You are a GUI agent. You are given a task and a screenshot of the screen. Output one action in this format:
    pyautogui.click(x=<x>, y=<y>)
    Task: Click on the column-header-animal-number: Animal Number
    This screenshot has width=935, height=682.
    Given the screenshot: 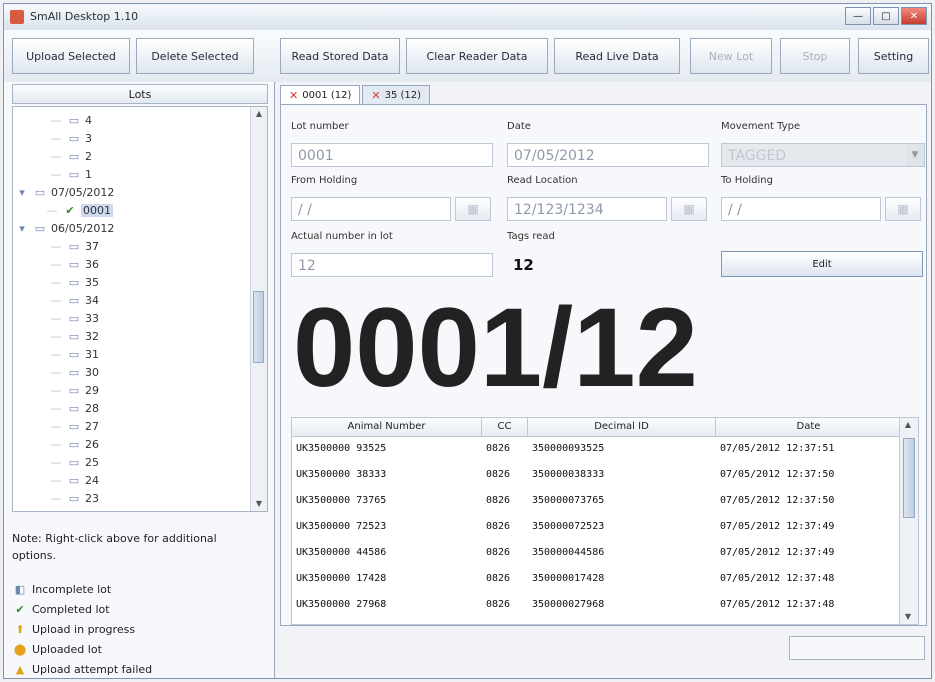 What is the action you would take?
    pyautogui.click(x=387, y=427)
    